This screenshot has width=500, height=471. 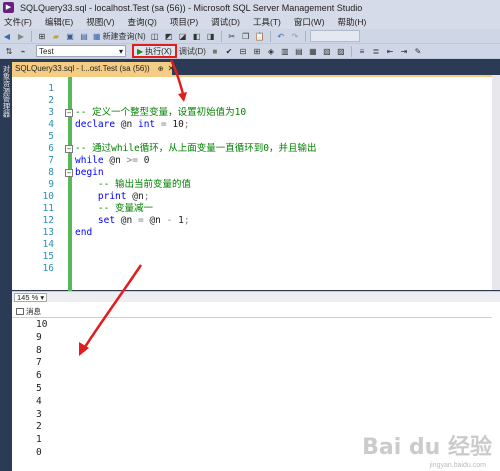 What do you see at coordinates (215, 51) in the screenshot?
I see `cancel-query-icon: ■` at bounding box center [215, 51].